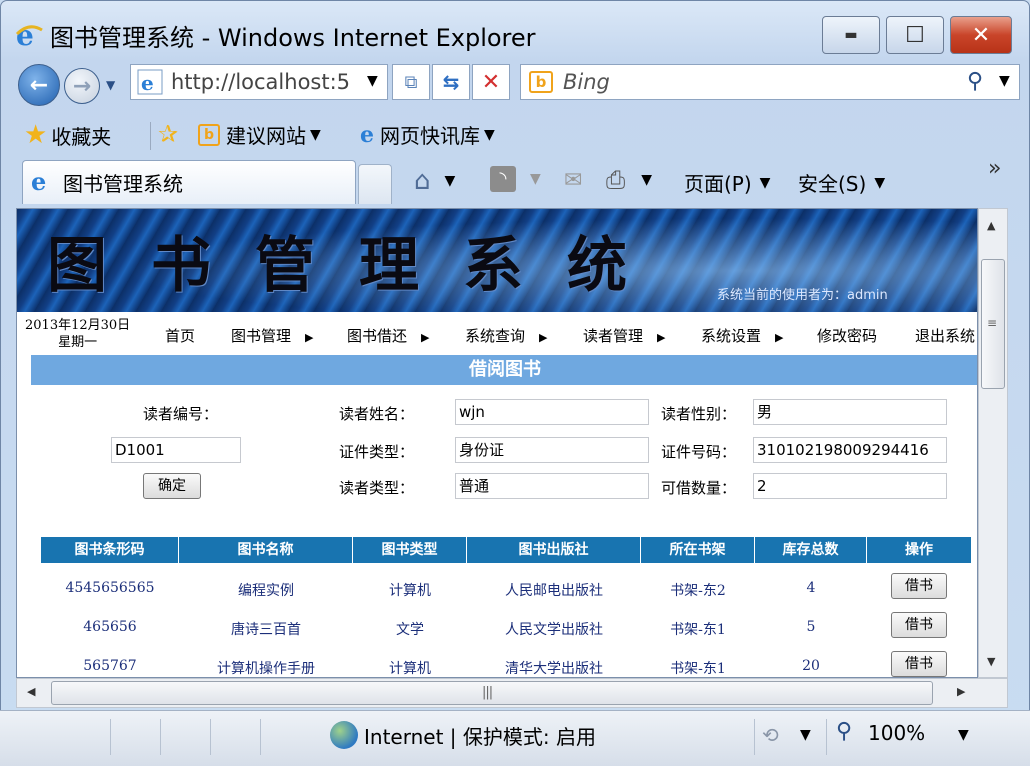 The image size is (1030, 766). Describe the element at coordinates (266, 136) in the screenshot. I see `fav-link-label: 建议网站` at that location.